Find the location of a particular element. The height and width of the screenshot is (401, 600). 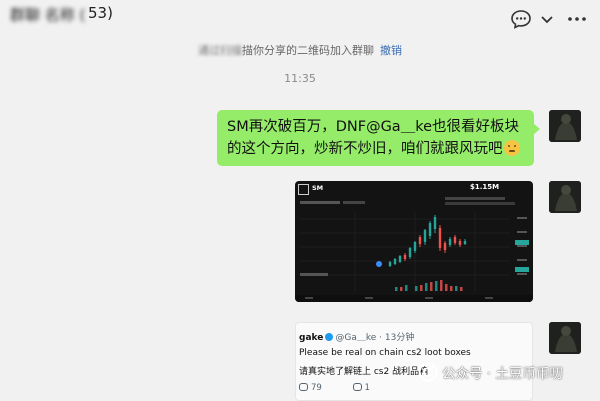

tweet-translation: 请真实地了解链上 cs2 战利品箱 is located at coordinates (364, 372).